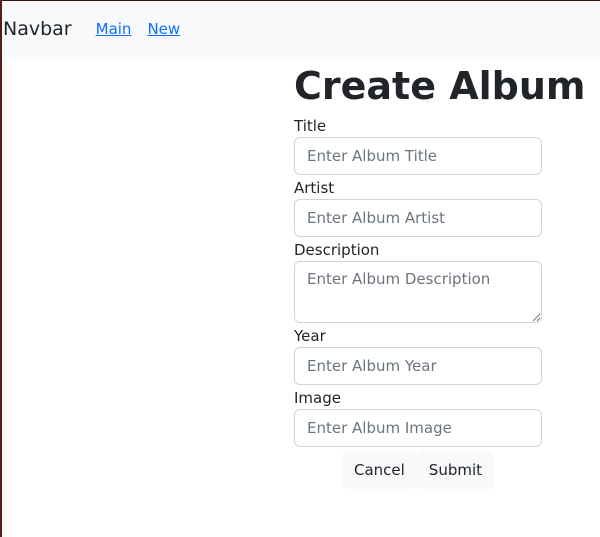  What do you see at coordinates (379, 470) in the screenshot?
I see `cancel-button: Cancel` at bounding box center [379, 470].